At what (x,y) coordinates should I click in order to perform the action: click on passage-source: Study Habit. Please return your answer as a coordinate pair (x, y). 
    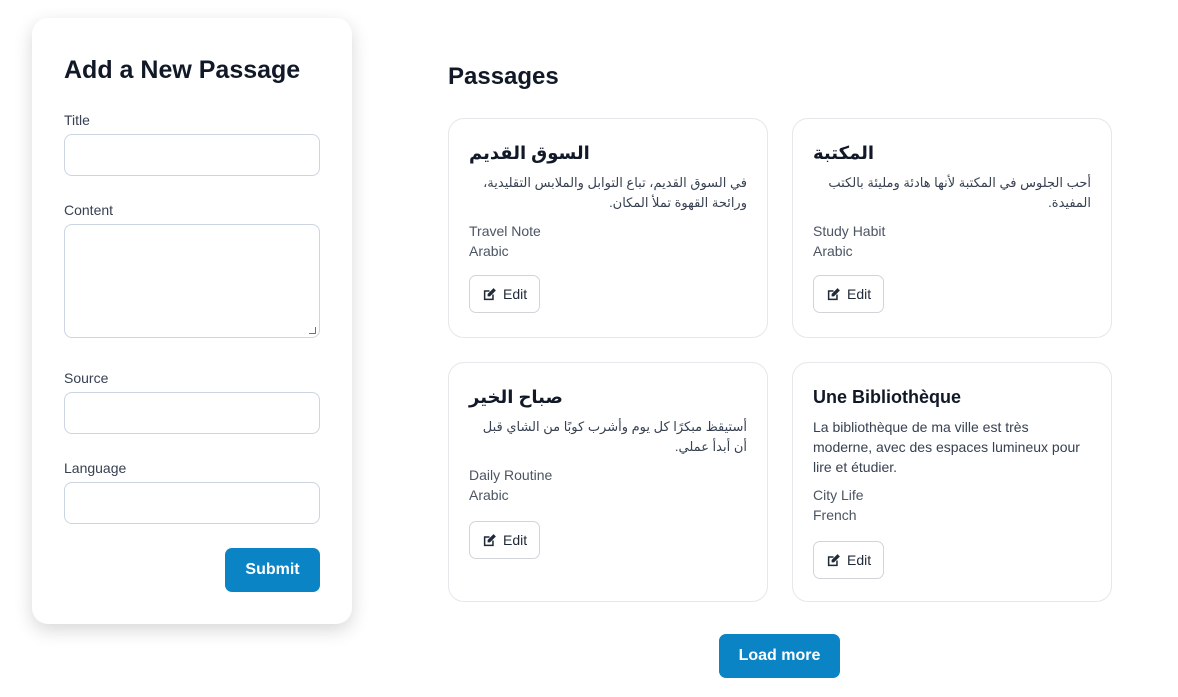
    Looking at the image, I should click on (849, 231).